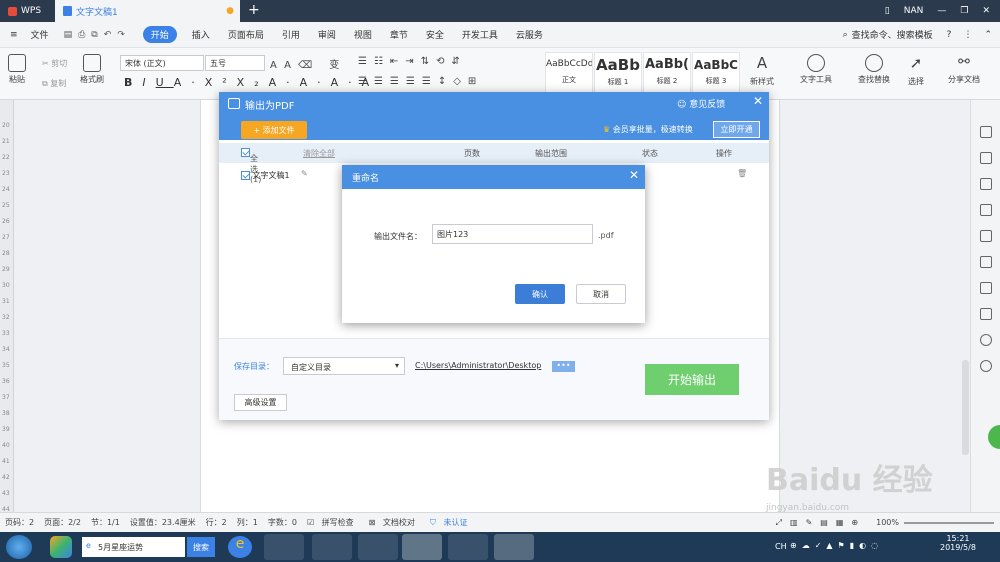 The width and height of the screenshot is (1000, 562). I want to click on delete-icon: 🗑, so click(742, 173).